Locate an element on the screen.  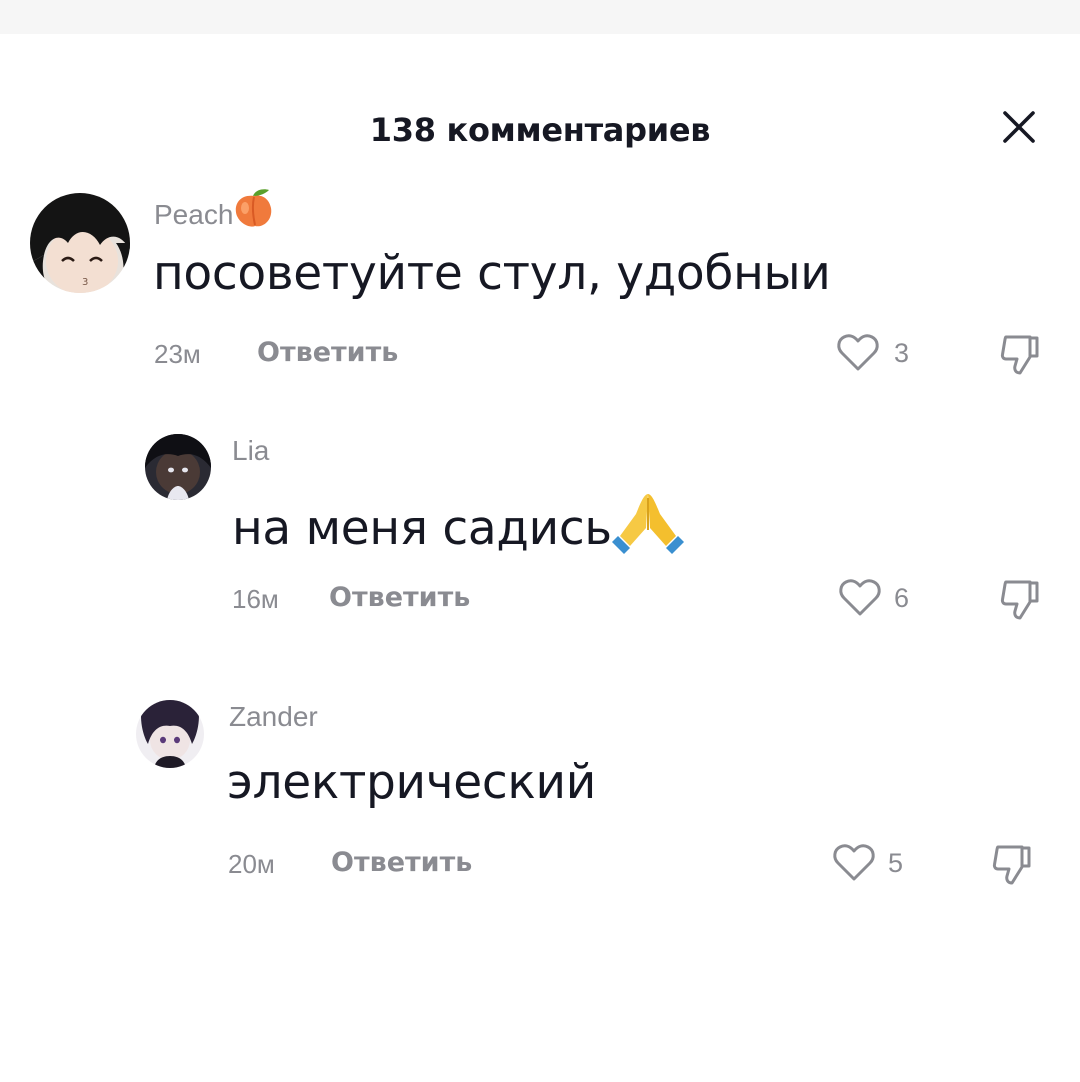
close-icon is located at coordinates (1019, 127).